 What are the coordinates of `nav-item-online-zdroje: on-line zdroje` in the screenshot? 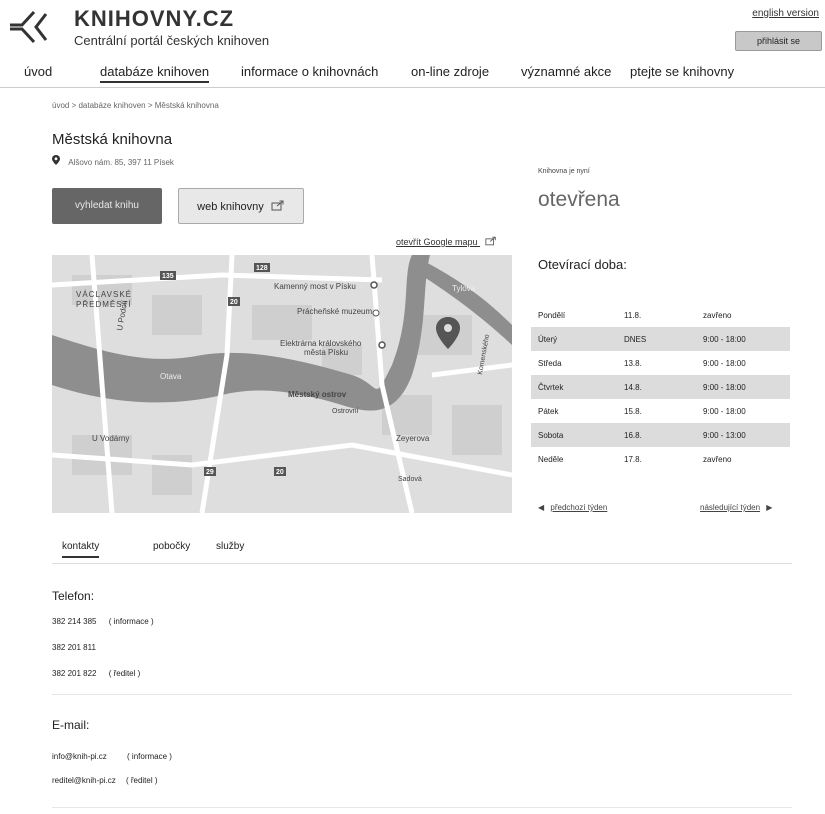 It's located at (450, 71).